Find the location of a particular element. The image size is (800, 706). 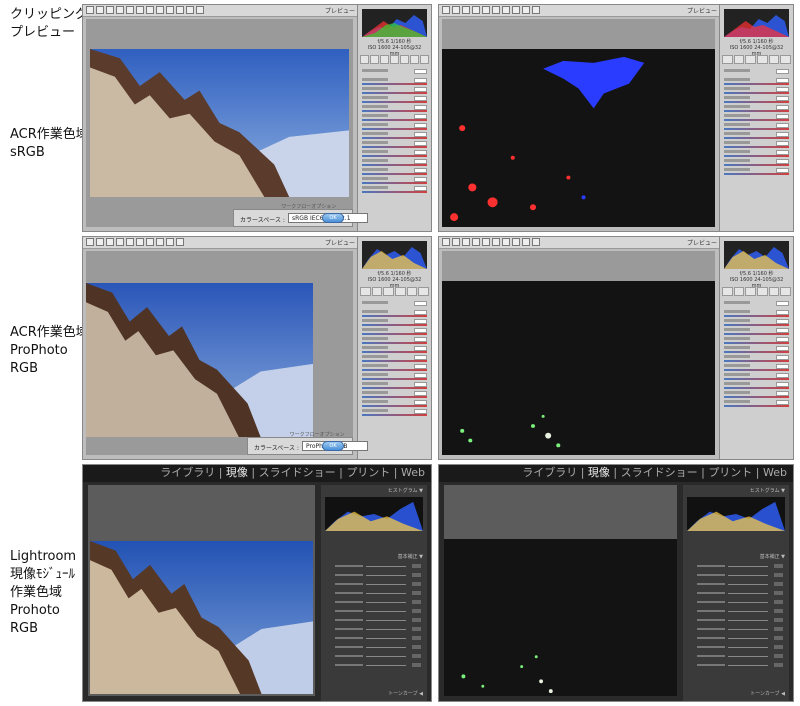

nav-develop: 現像 is located at coordinates (599, 472).